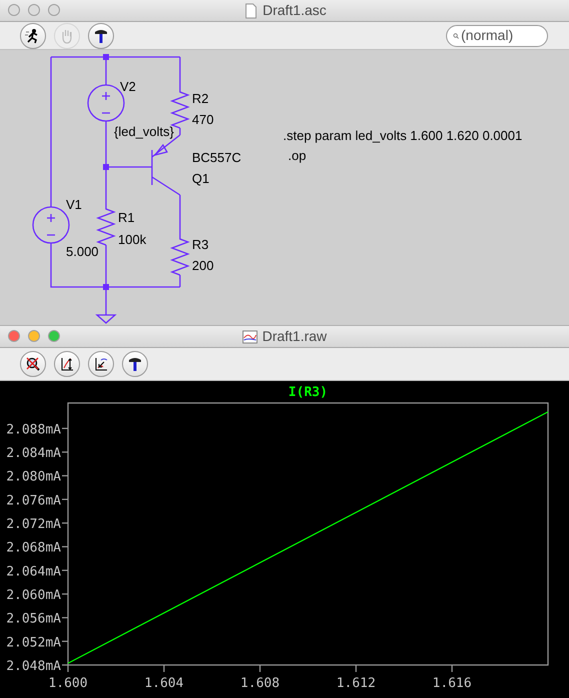 The width and height of the screenshot is (569, 698). I want to click on y-tick-label: 2.080mA, so click(33, 477).